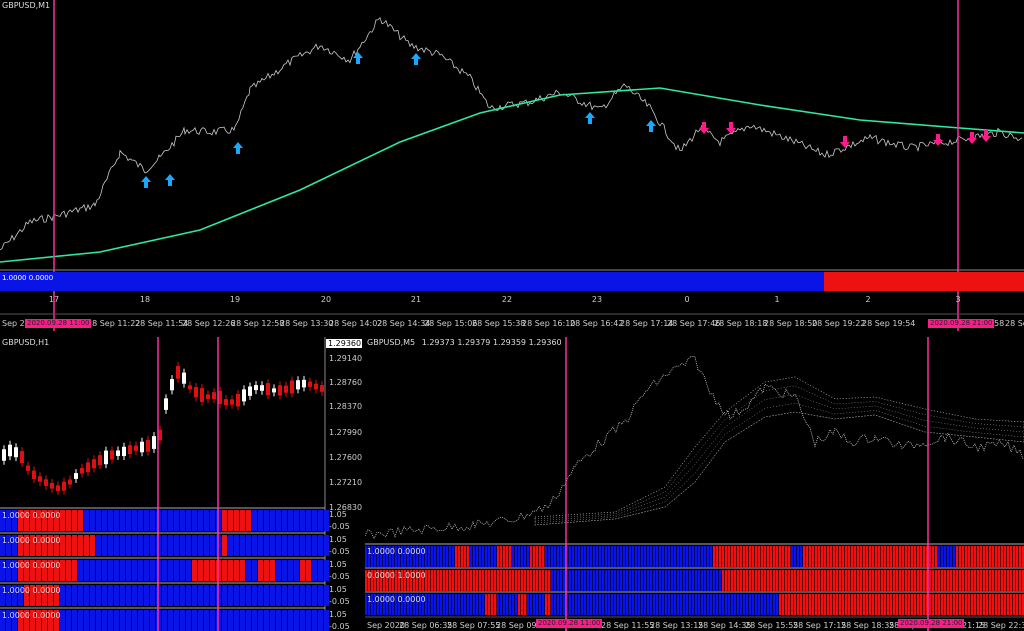 The width and height of the screenshot is (1024, 631). I want to click on top-time-label: 28 Sep 16:42, so click(596, 323).